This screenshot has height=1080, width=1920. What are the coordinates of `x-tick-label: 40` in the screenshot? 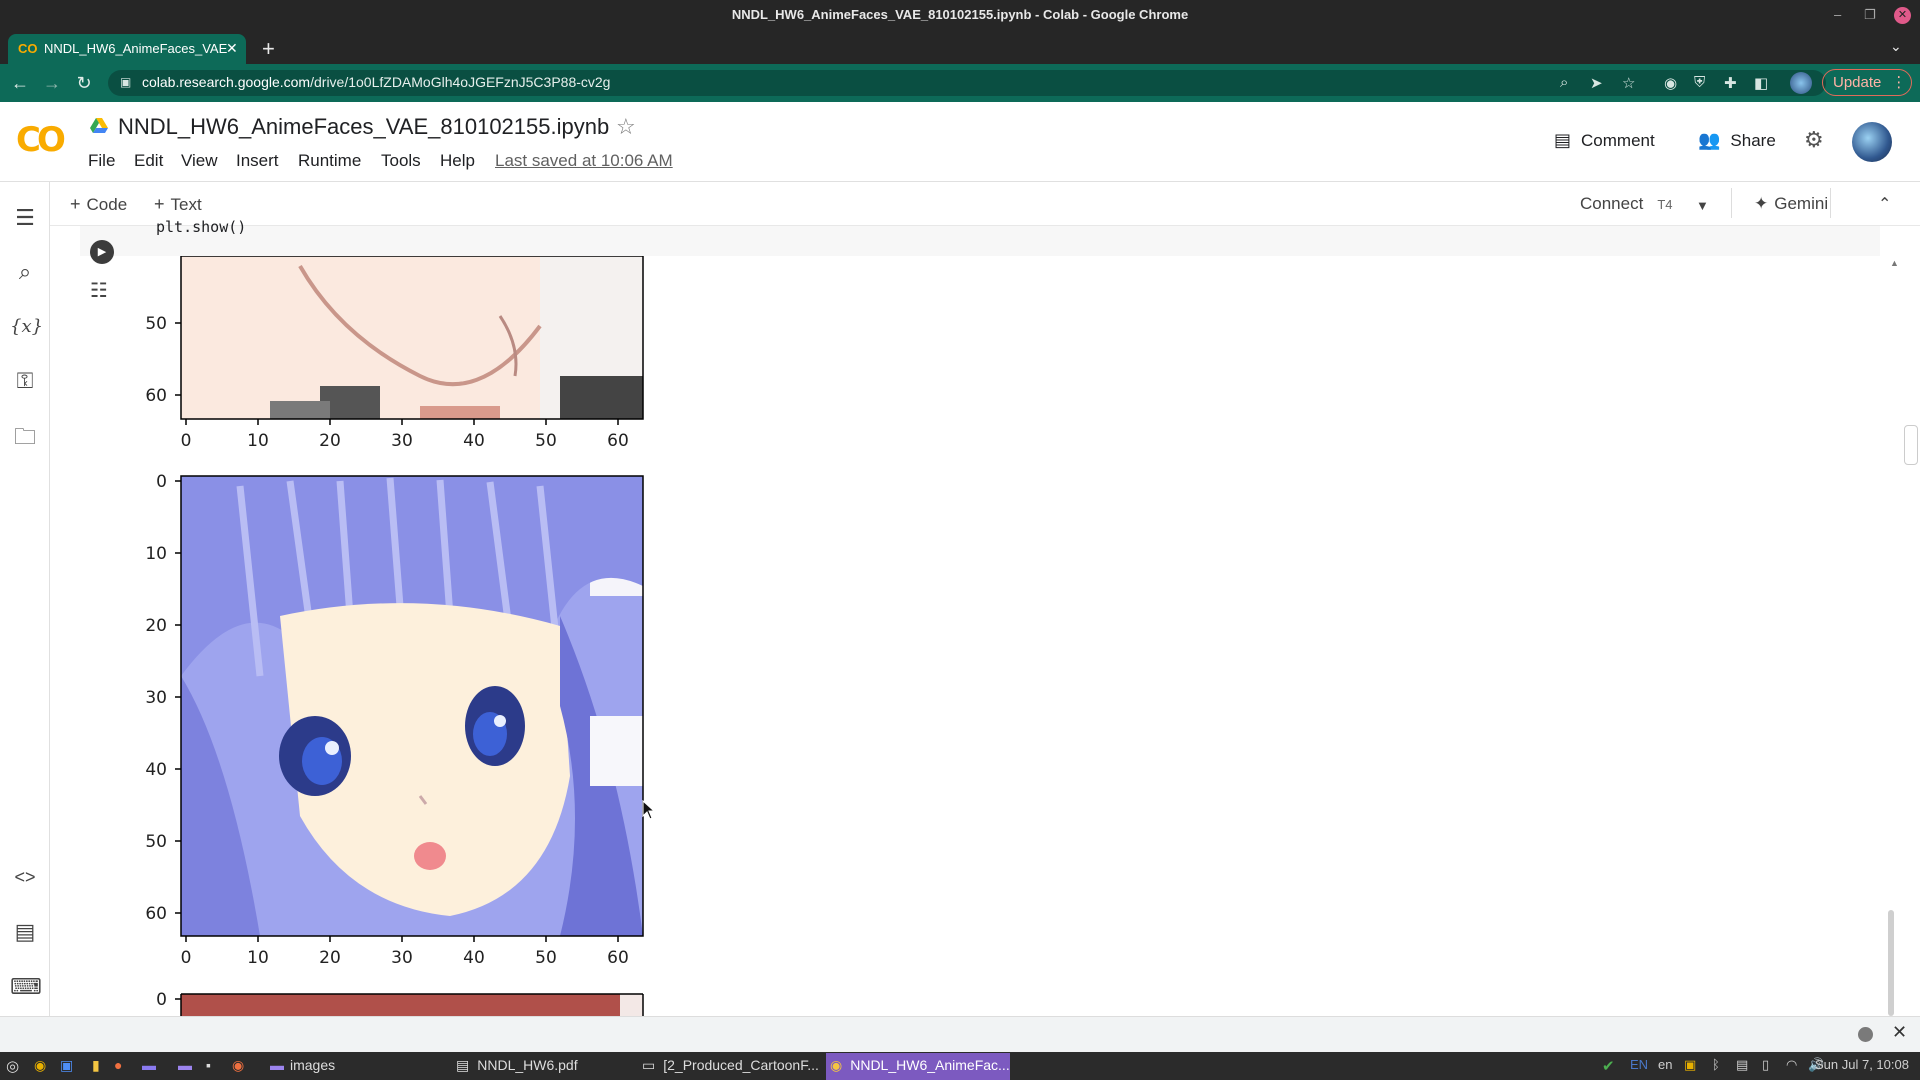 It's located at (474, 958).